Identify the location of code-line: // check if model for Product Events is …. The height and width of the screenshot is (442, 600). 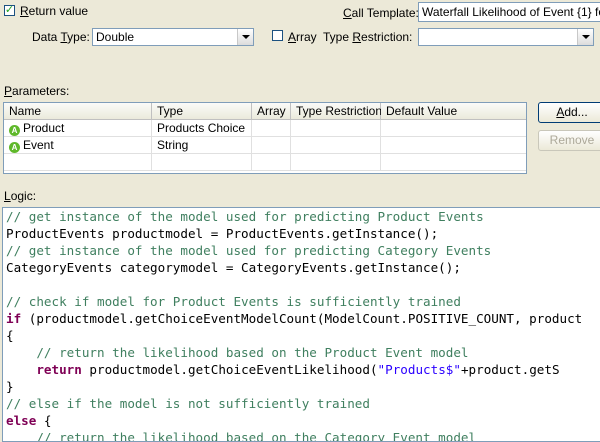
(233, 301).